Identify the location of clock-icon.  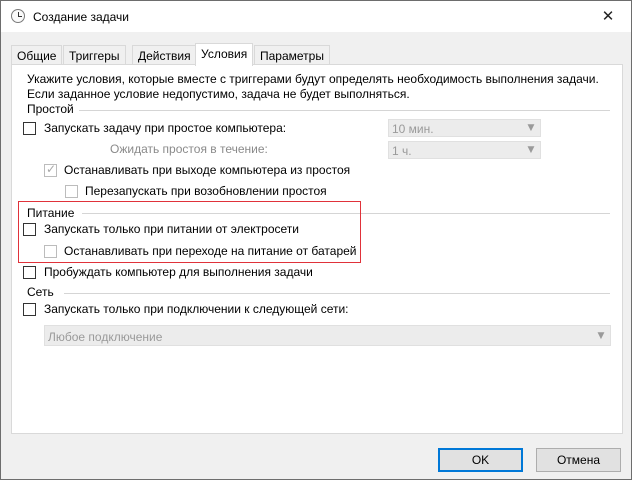
(18, 16).